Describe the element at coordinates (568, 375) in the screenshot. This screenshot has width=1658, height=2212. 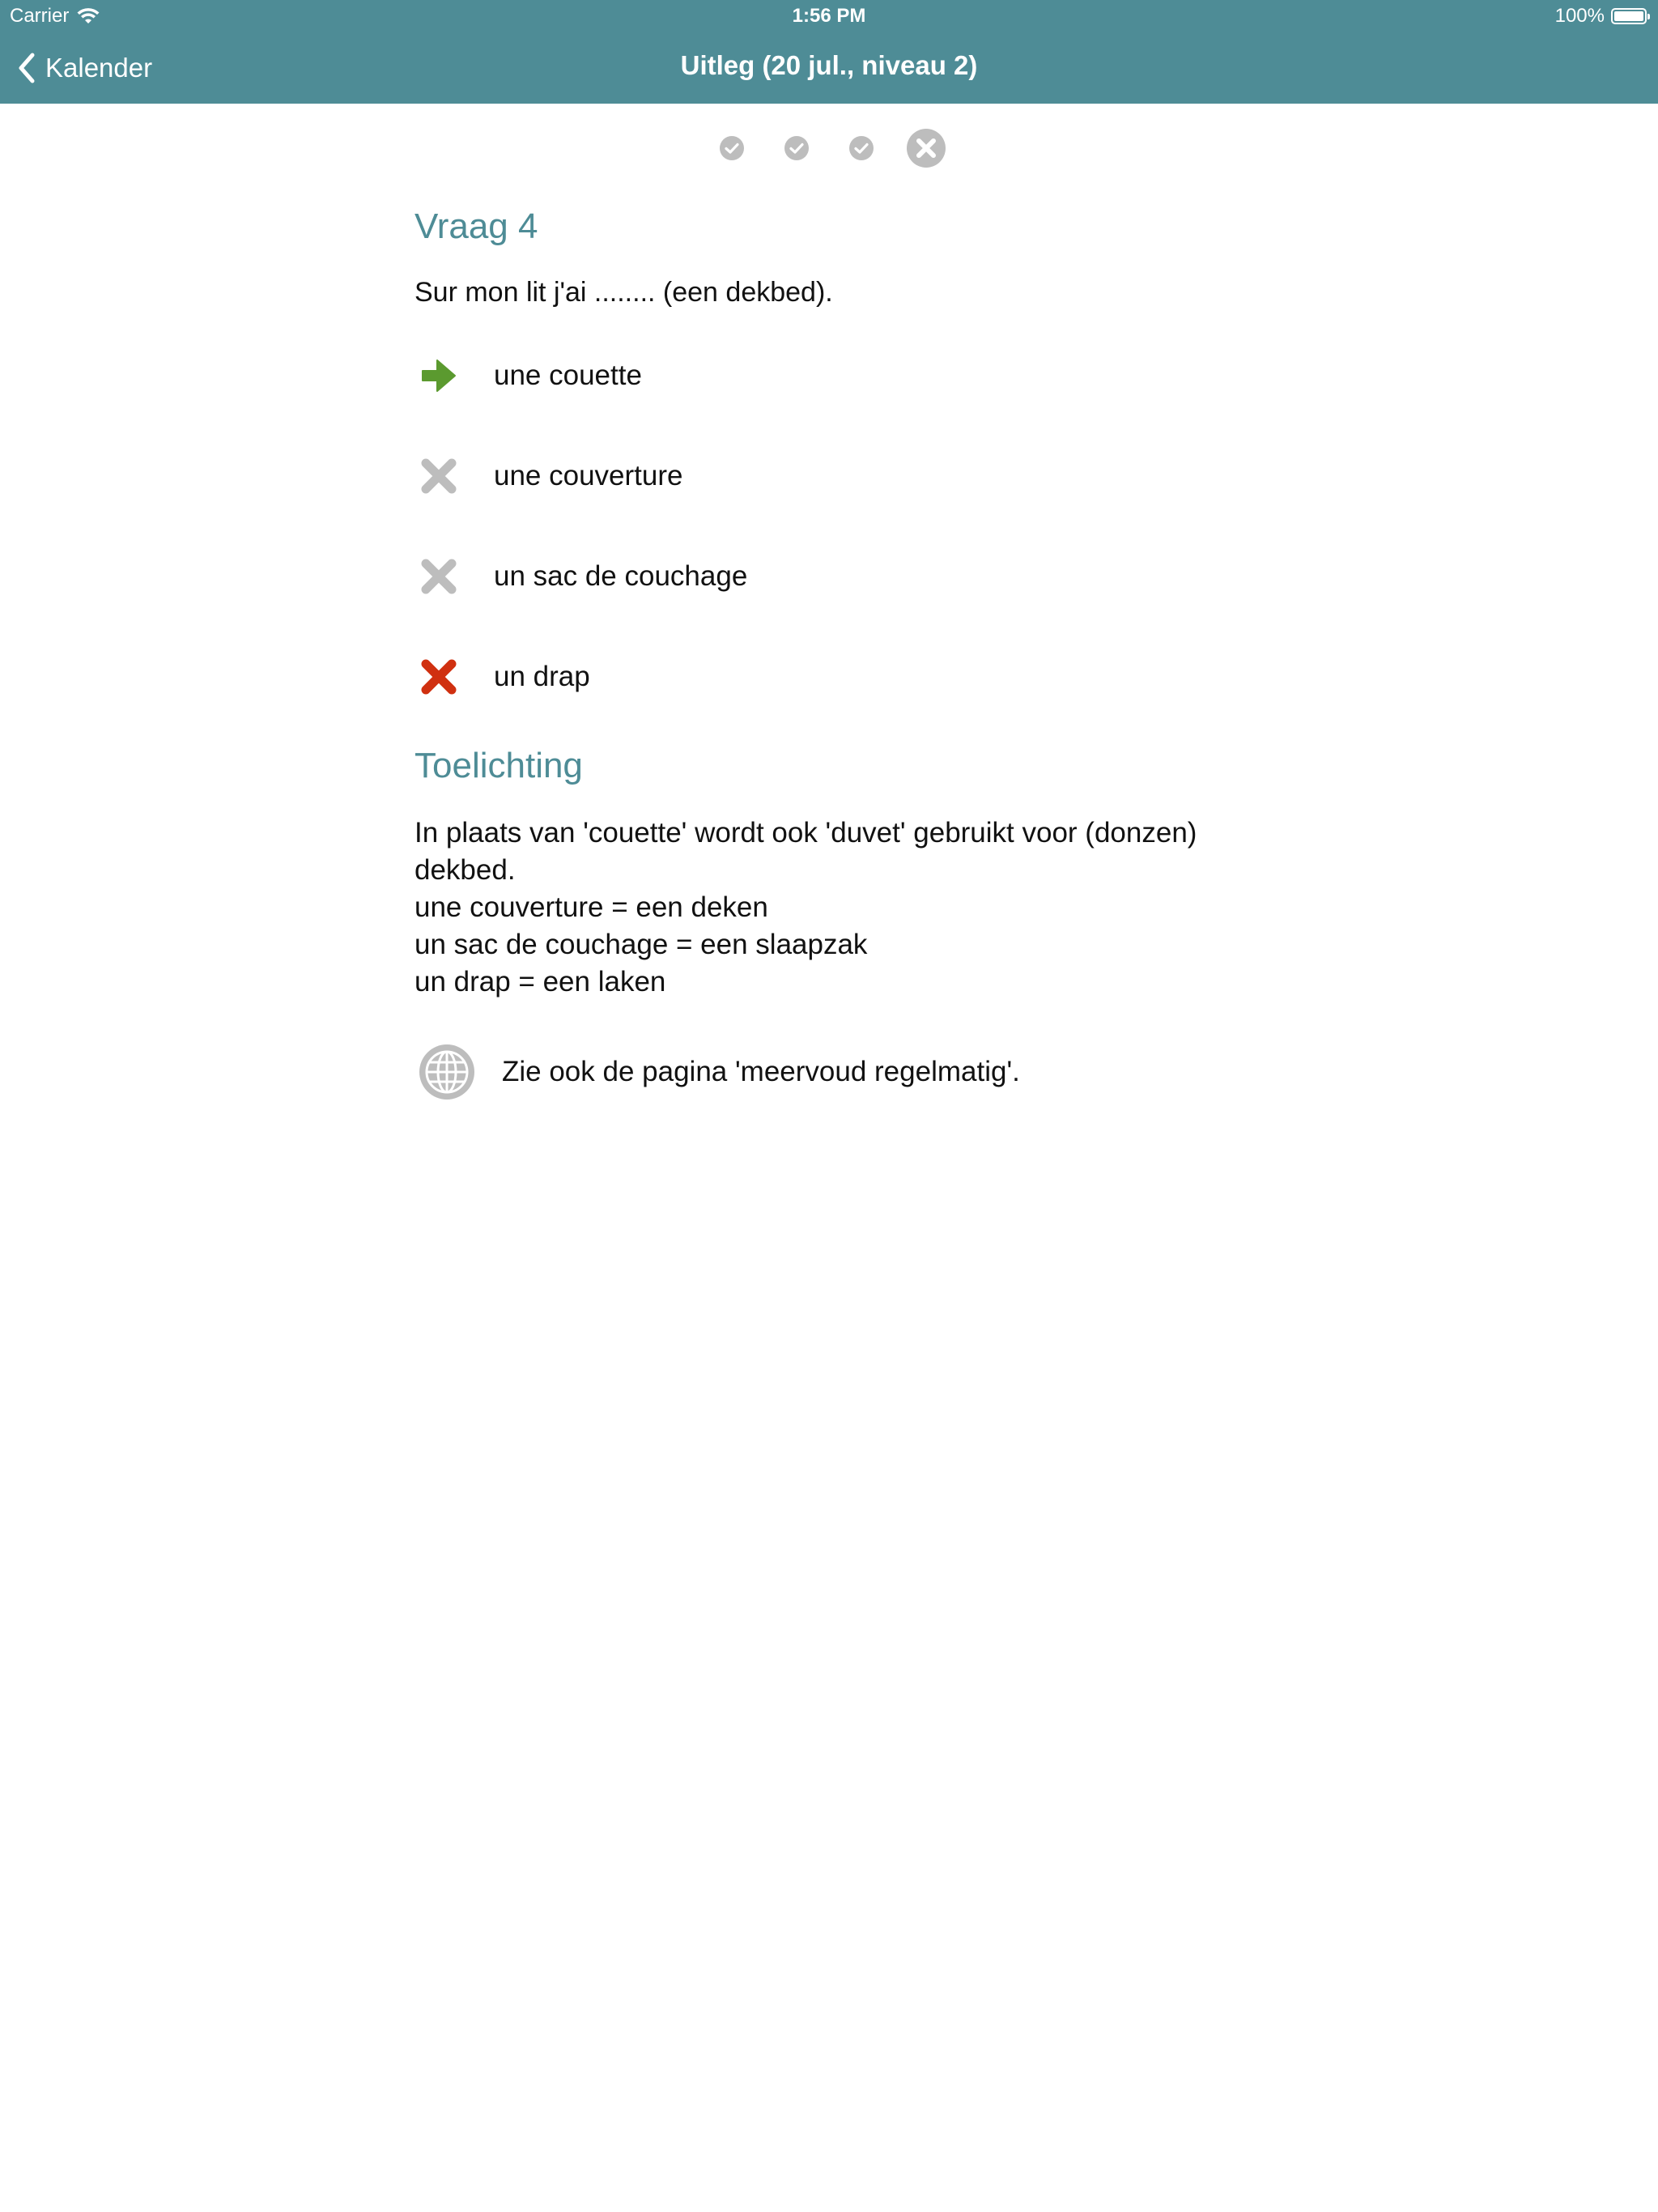
I see `answer-label: une couette` at that location.